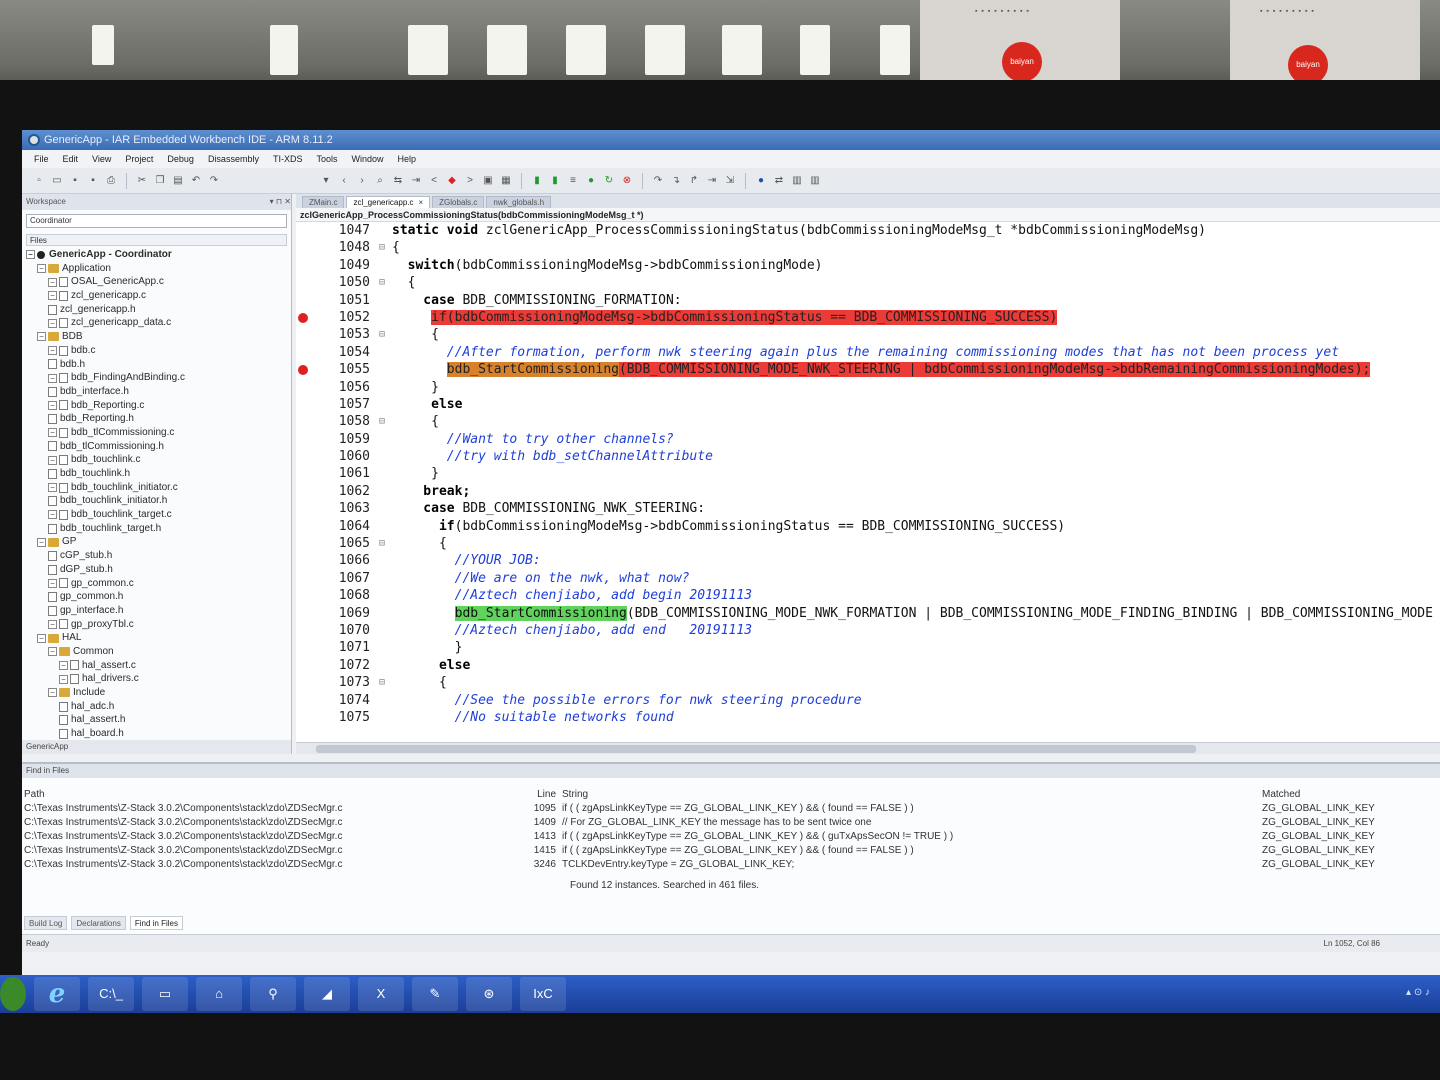  Describe the element at coordinates (326, 181) in the screenshot. I see `search-dropdown-icon: ▾` at that location.